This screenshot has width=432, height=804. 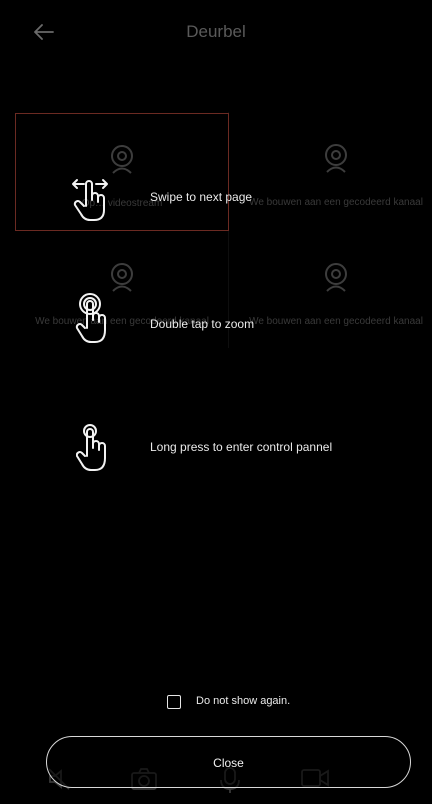 I want to click on close-button, so click(x=228, y=762).